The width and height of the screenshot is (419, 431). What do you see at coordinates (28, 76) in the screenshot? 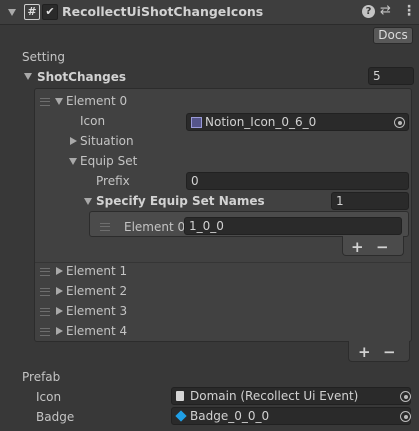
I see `shot-changes-foldout-icon` at bounding box center [28, 76].